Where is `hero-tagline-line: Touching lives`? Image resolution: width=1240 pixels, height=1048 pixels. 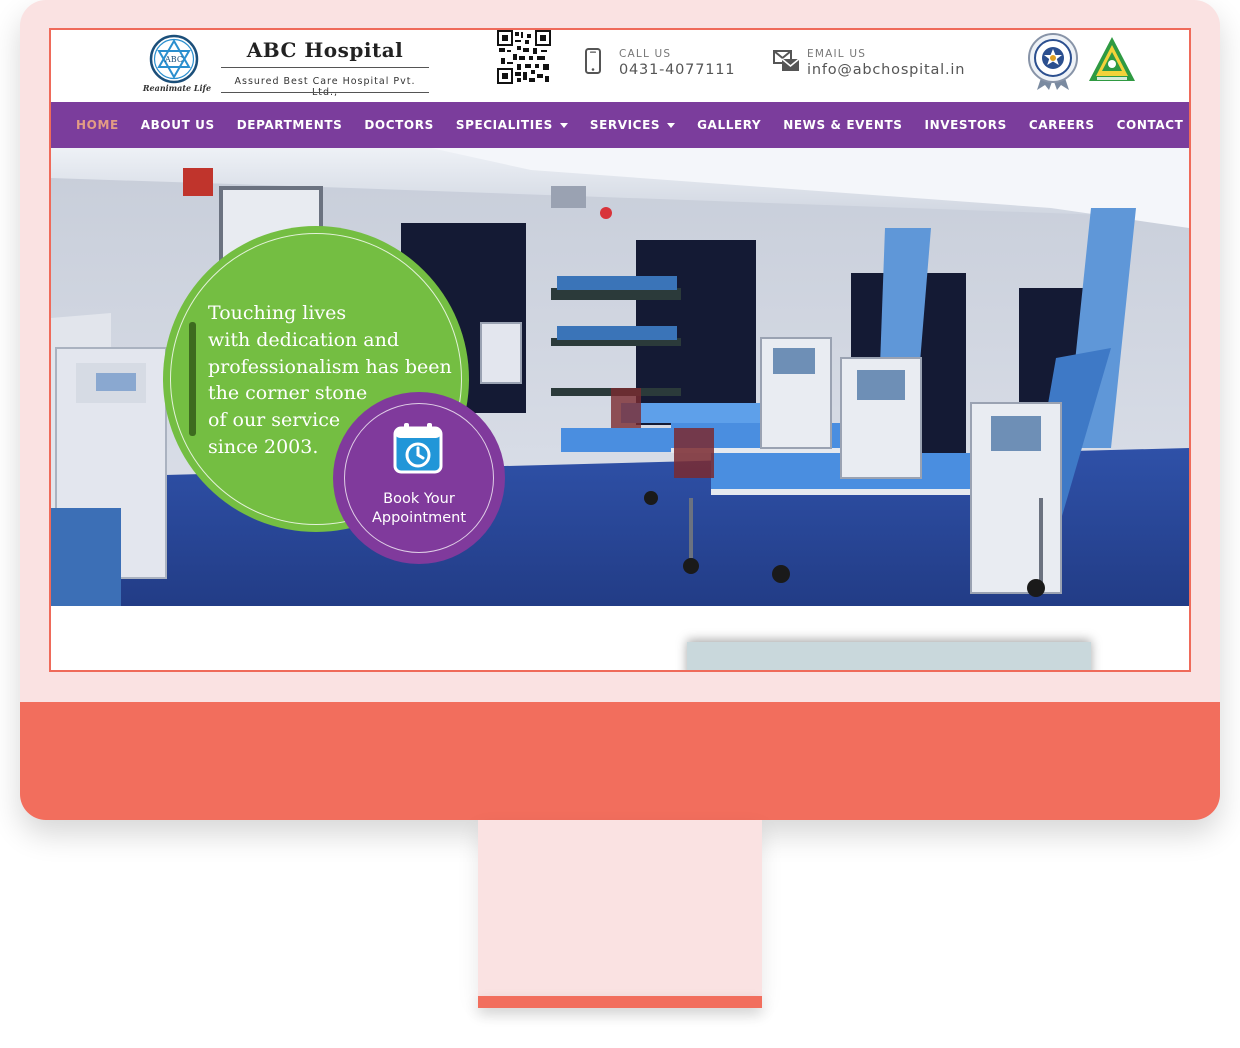
hero-tagline-line: Touching lives is located at coordinates (277, 313).